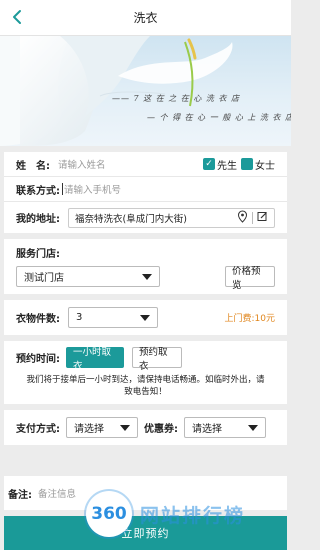 The width and height of the screenshot is (320, 550). What do you see at coordinates (62, 189) in the screenshot?
I see `text-cursor` at bounding box center [62, 189].